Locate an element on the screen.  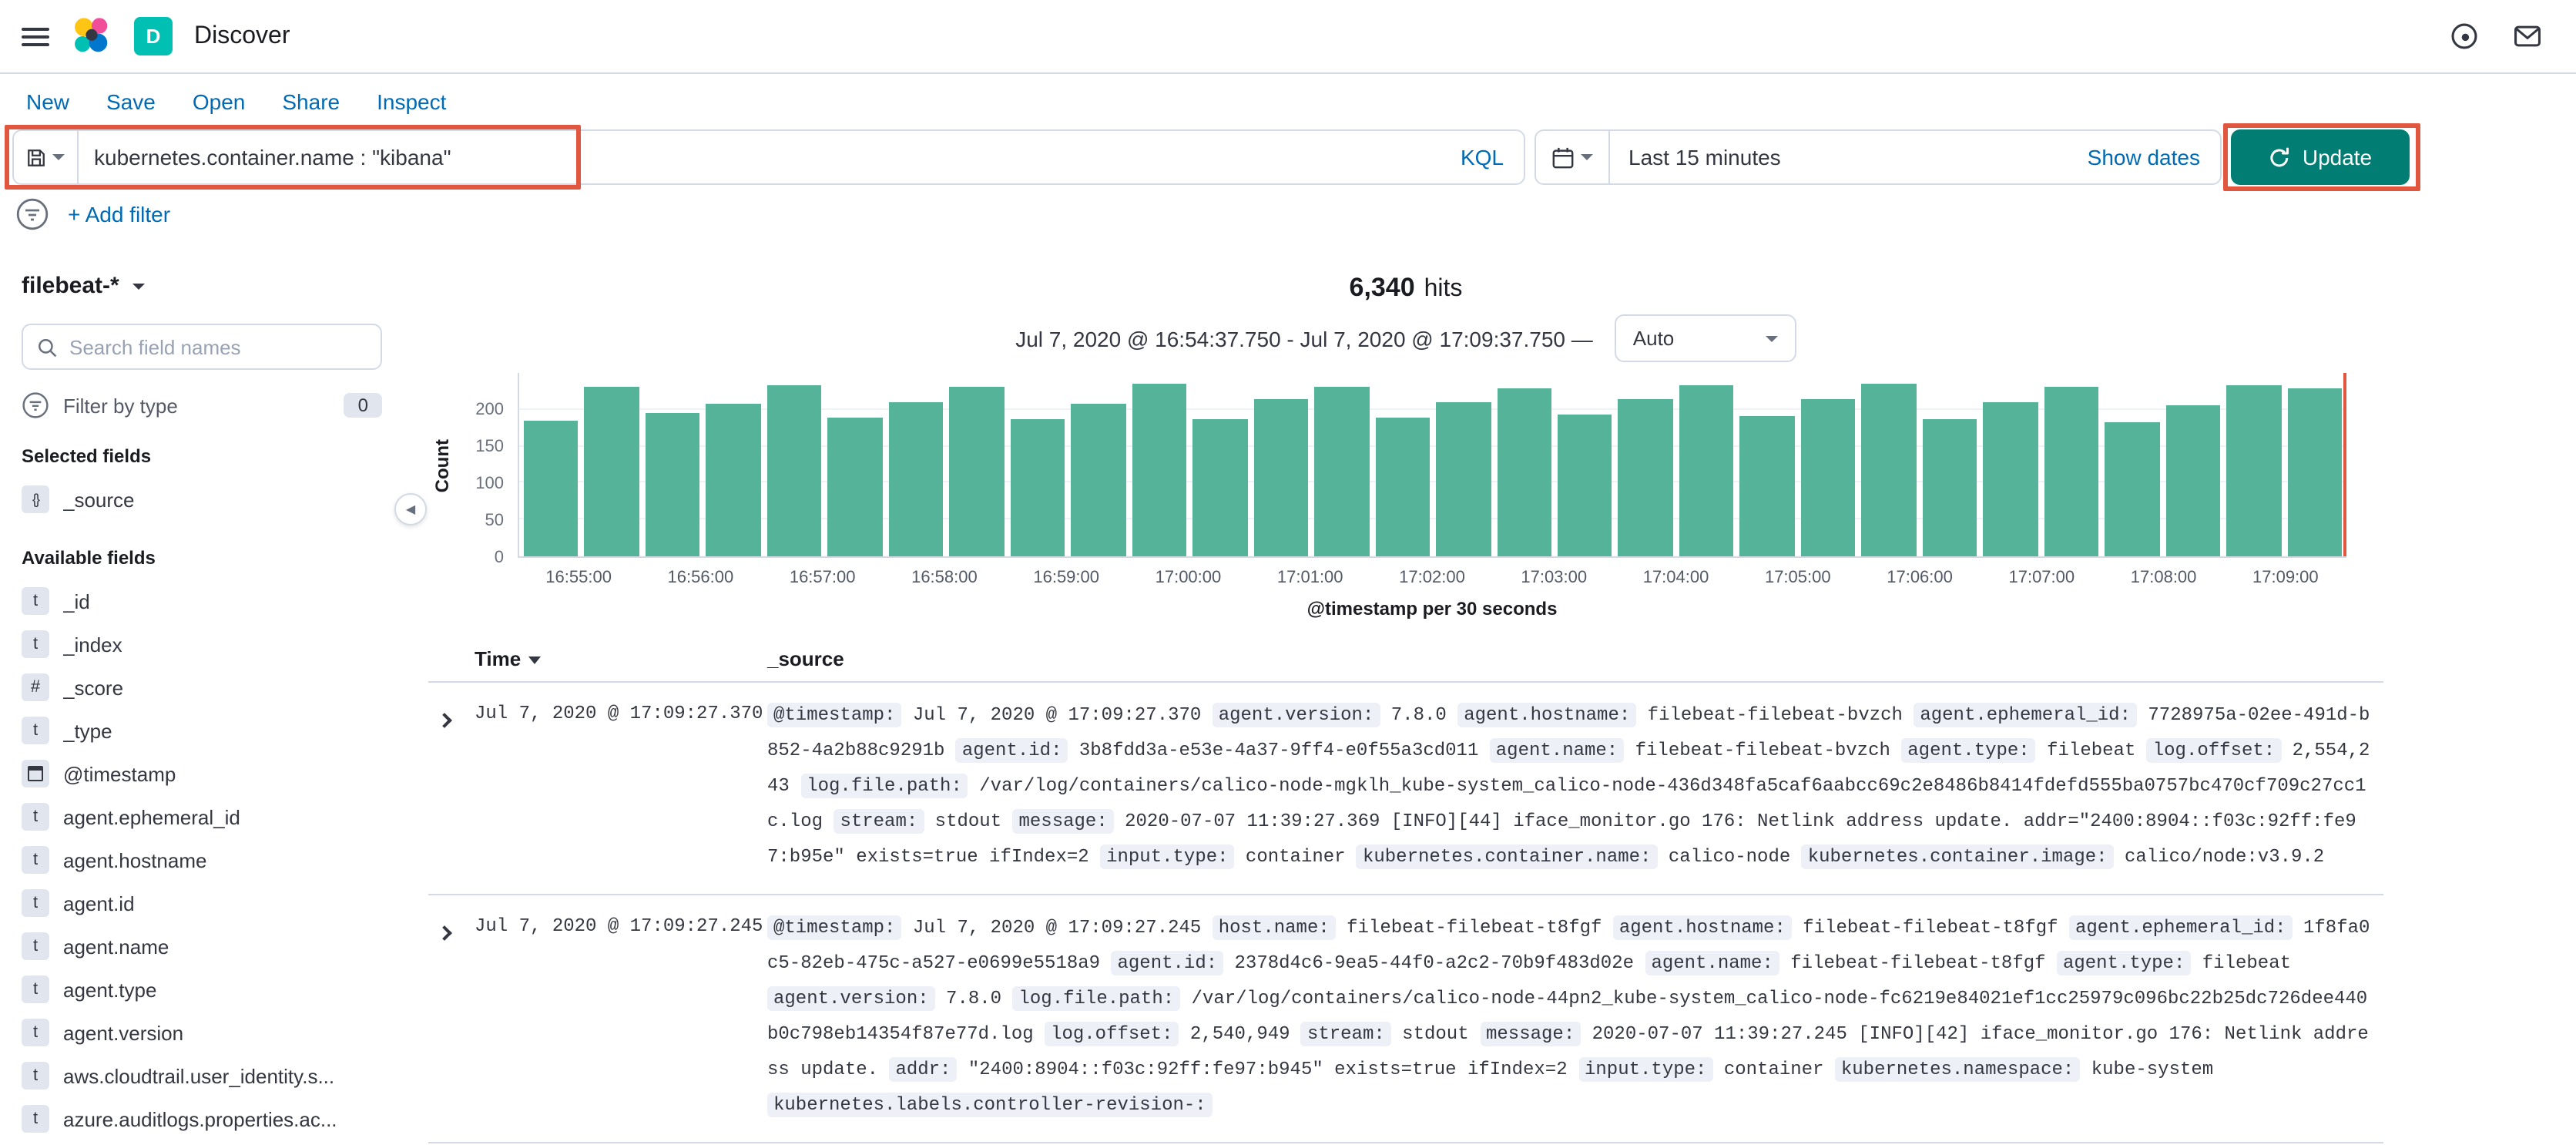
row-time: Jul 7, 2020 @ 17:09:27.370 is located at coordinates (619, 713).